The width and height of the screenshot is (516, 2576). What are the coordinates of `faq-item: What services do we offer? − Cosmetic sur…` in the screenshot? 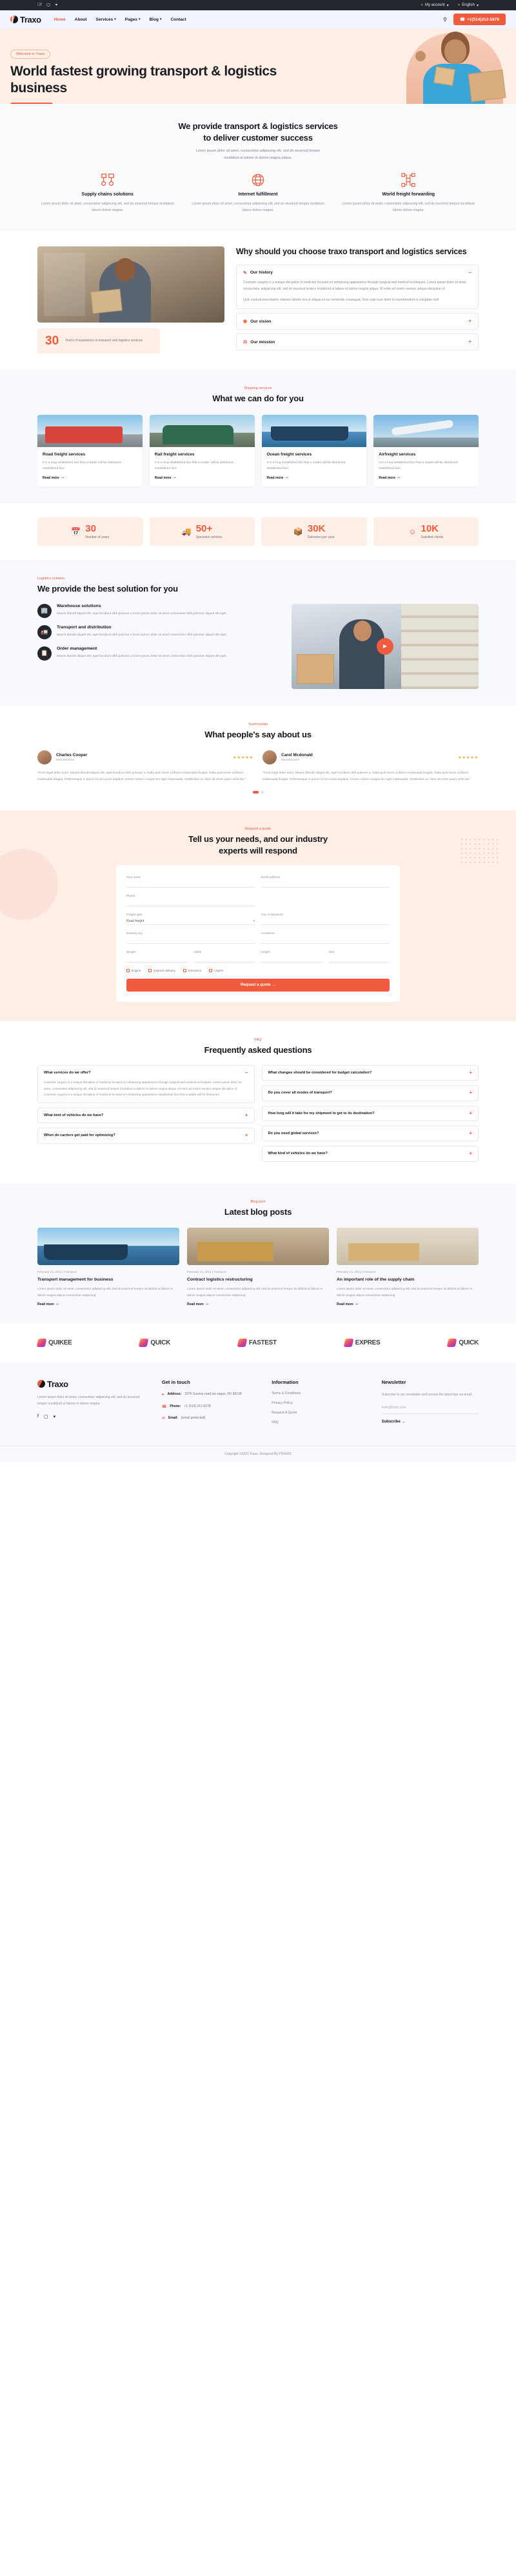 It's located at (146, 1084).